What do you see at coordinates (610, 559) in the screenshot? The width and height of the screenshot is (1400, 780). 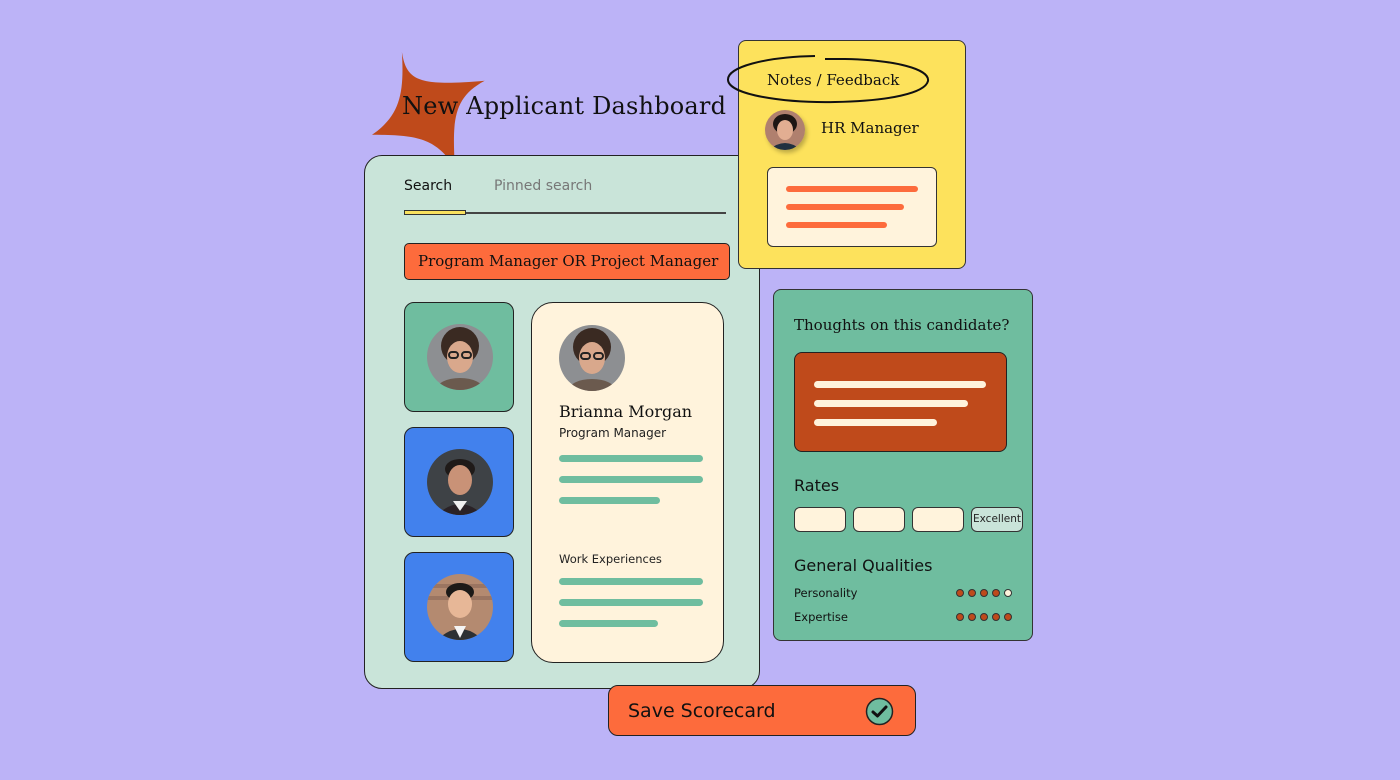 I see `work-experiences-label: Work Experiences` at bounding box center [610, 559].